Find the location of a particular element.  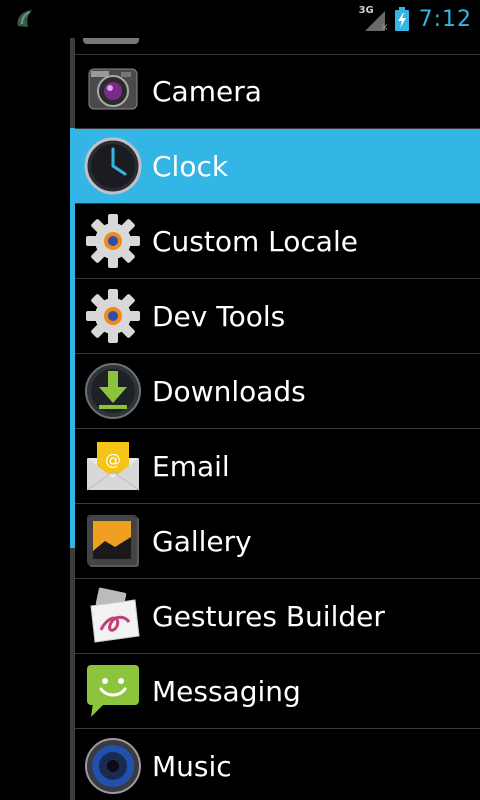

no-signal-mark: × is located at coordinates (384, 27).